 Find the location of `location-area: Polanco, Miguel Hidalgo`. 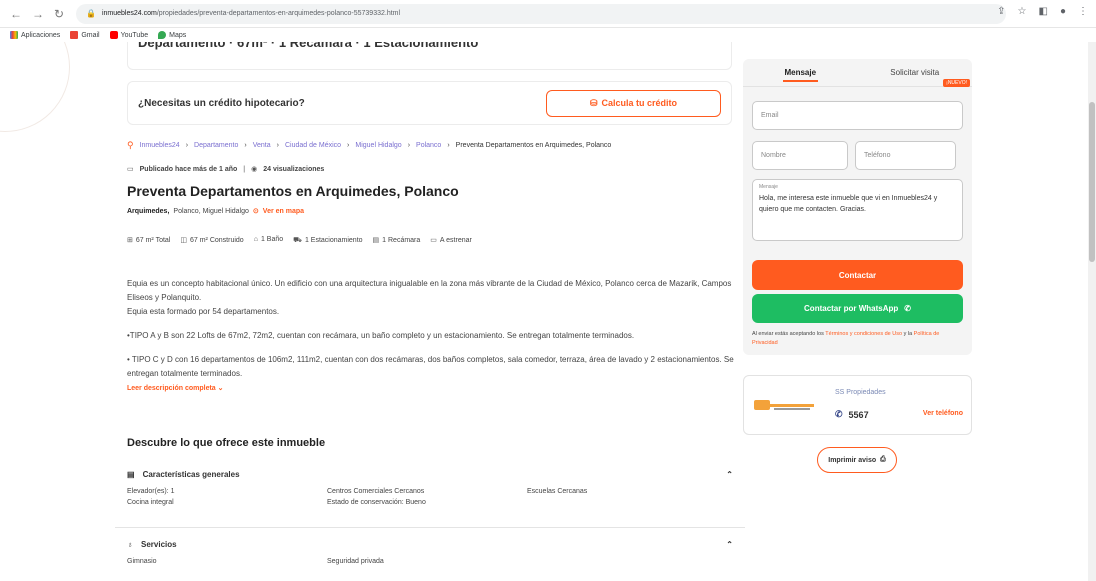

location-area: Polanco, Miguel Hidalgo is located at coordinates (211, 211).